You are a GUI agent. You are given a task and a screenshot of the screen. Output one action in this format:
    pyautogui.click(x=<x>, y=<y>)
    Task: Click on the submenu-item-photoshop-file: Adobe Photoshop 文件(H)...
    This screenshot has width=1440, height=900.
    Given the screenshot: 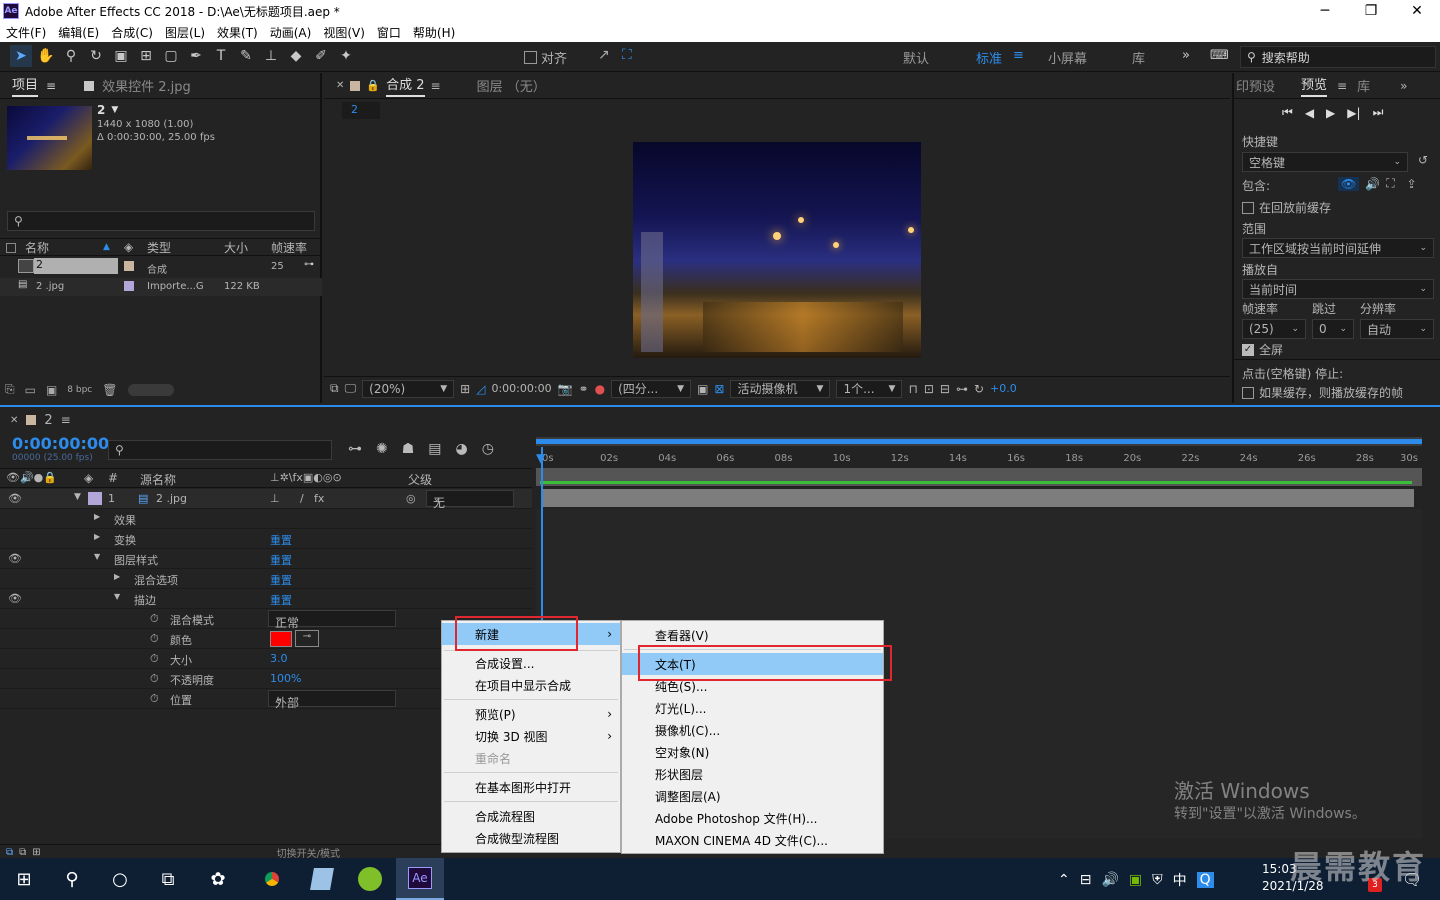 What is the action you would take?
    pyautogui.click(x=752, y=818)
    